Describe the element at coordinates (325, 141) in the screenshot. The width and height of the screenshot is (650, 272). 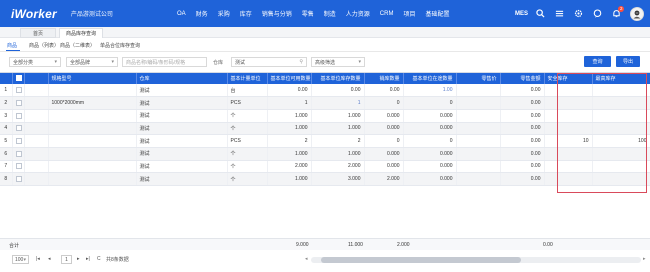
I see `table-row: 5 测试 PCS 2 2 0 0 0.00 10 100` at that location.